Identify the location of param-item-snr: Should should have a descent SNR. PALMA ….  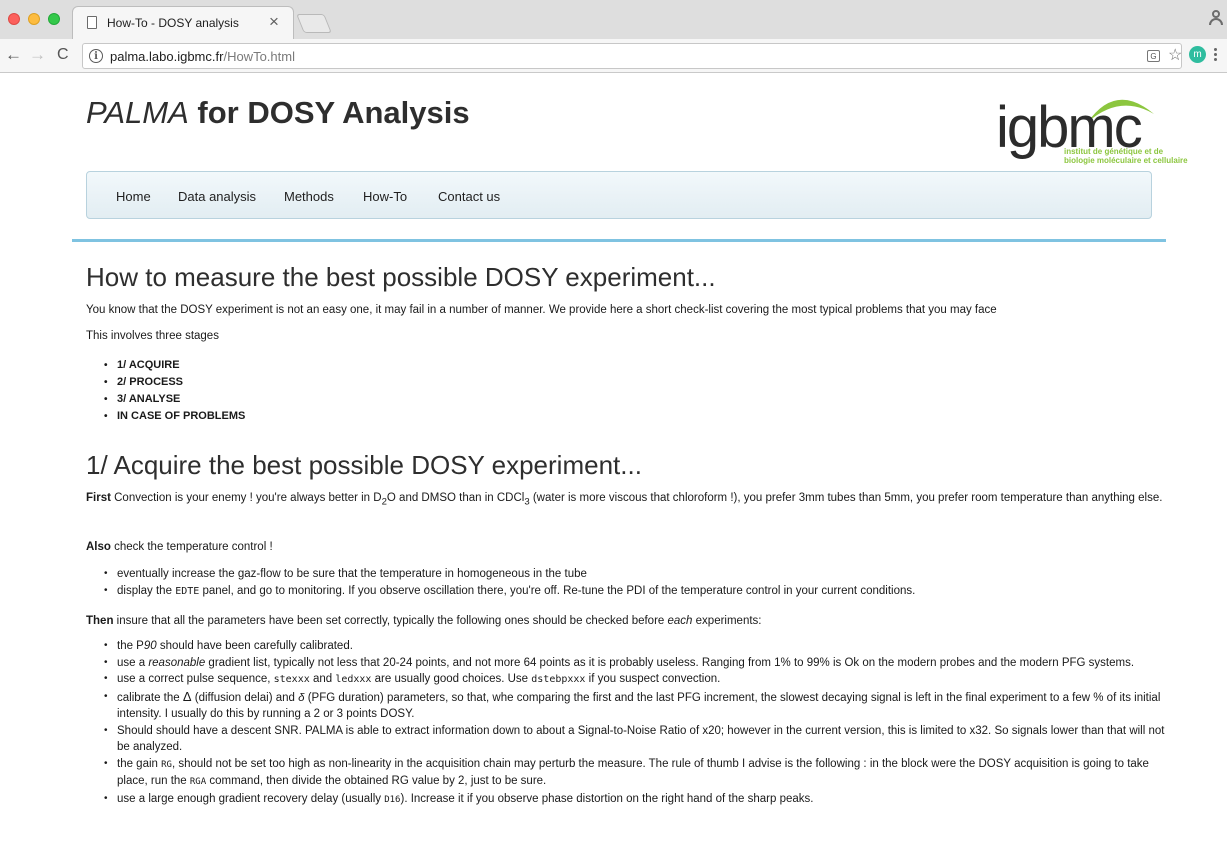
(635, 739).